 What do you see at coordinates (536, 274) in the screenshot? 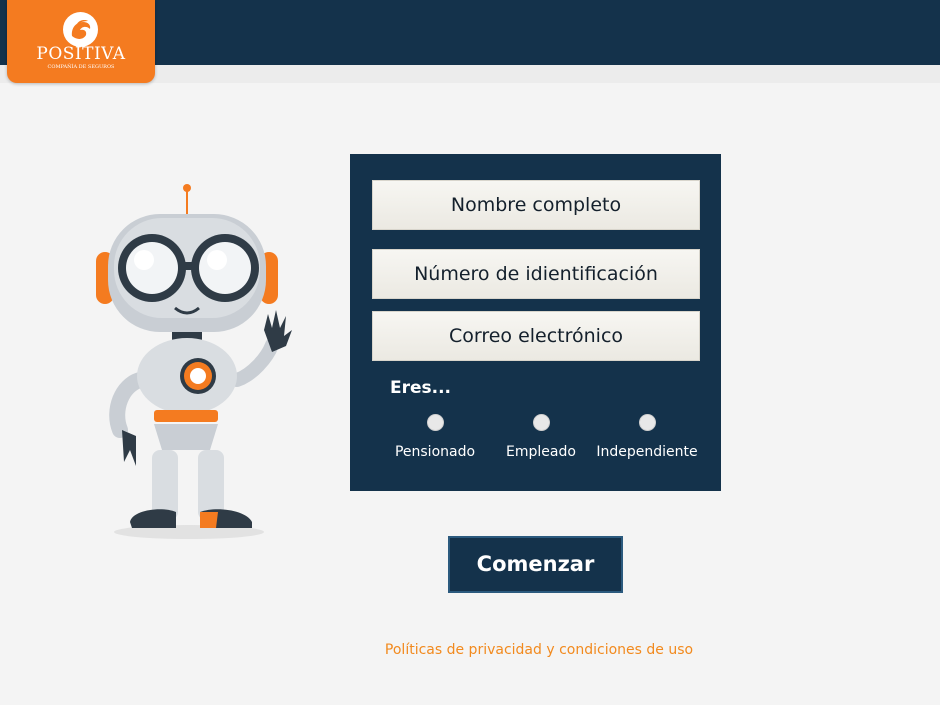
I see `id-number-field: Número de idientificación` at bounding box center [536, 274].